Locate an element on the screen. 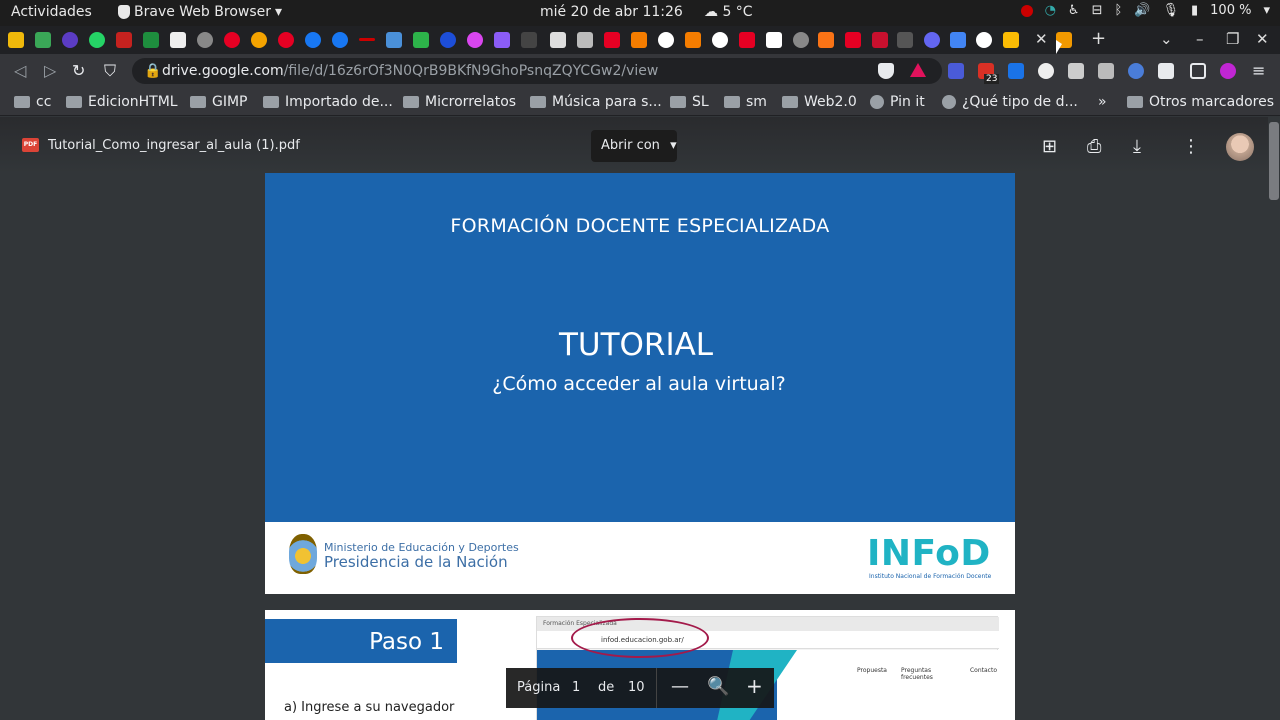  bookmark-link: Pin it is located at coordinates (897, 102).